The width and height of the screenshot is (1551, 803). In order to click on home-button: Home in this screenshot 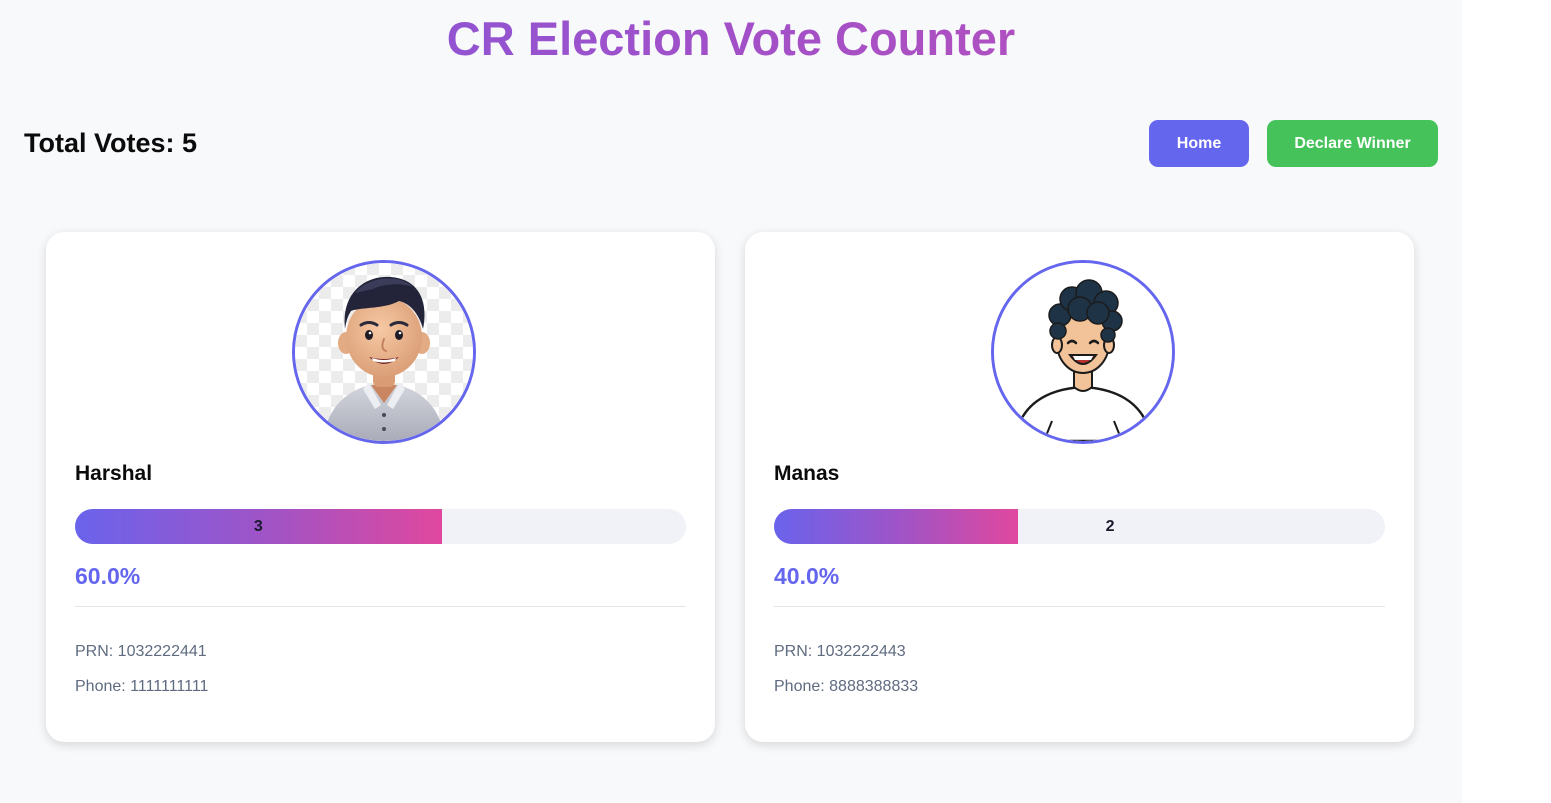, I will do `click(1199, 143)`.